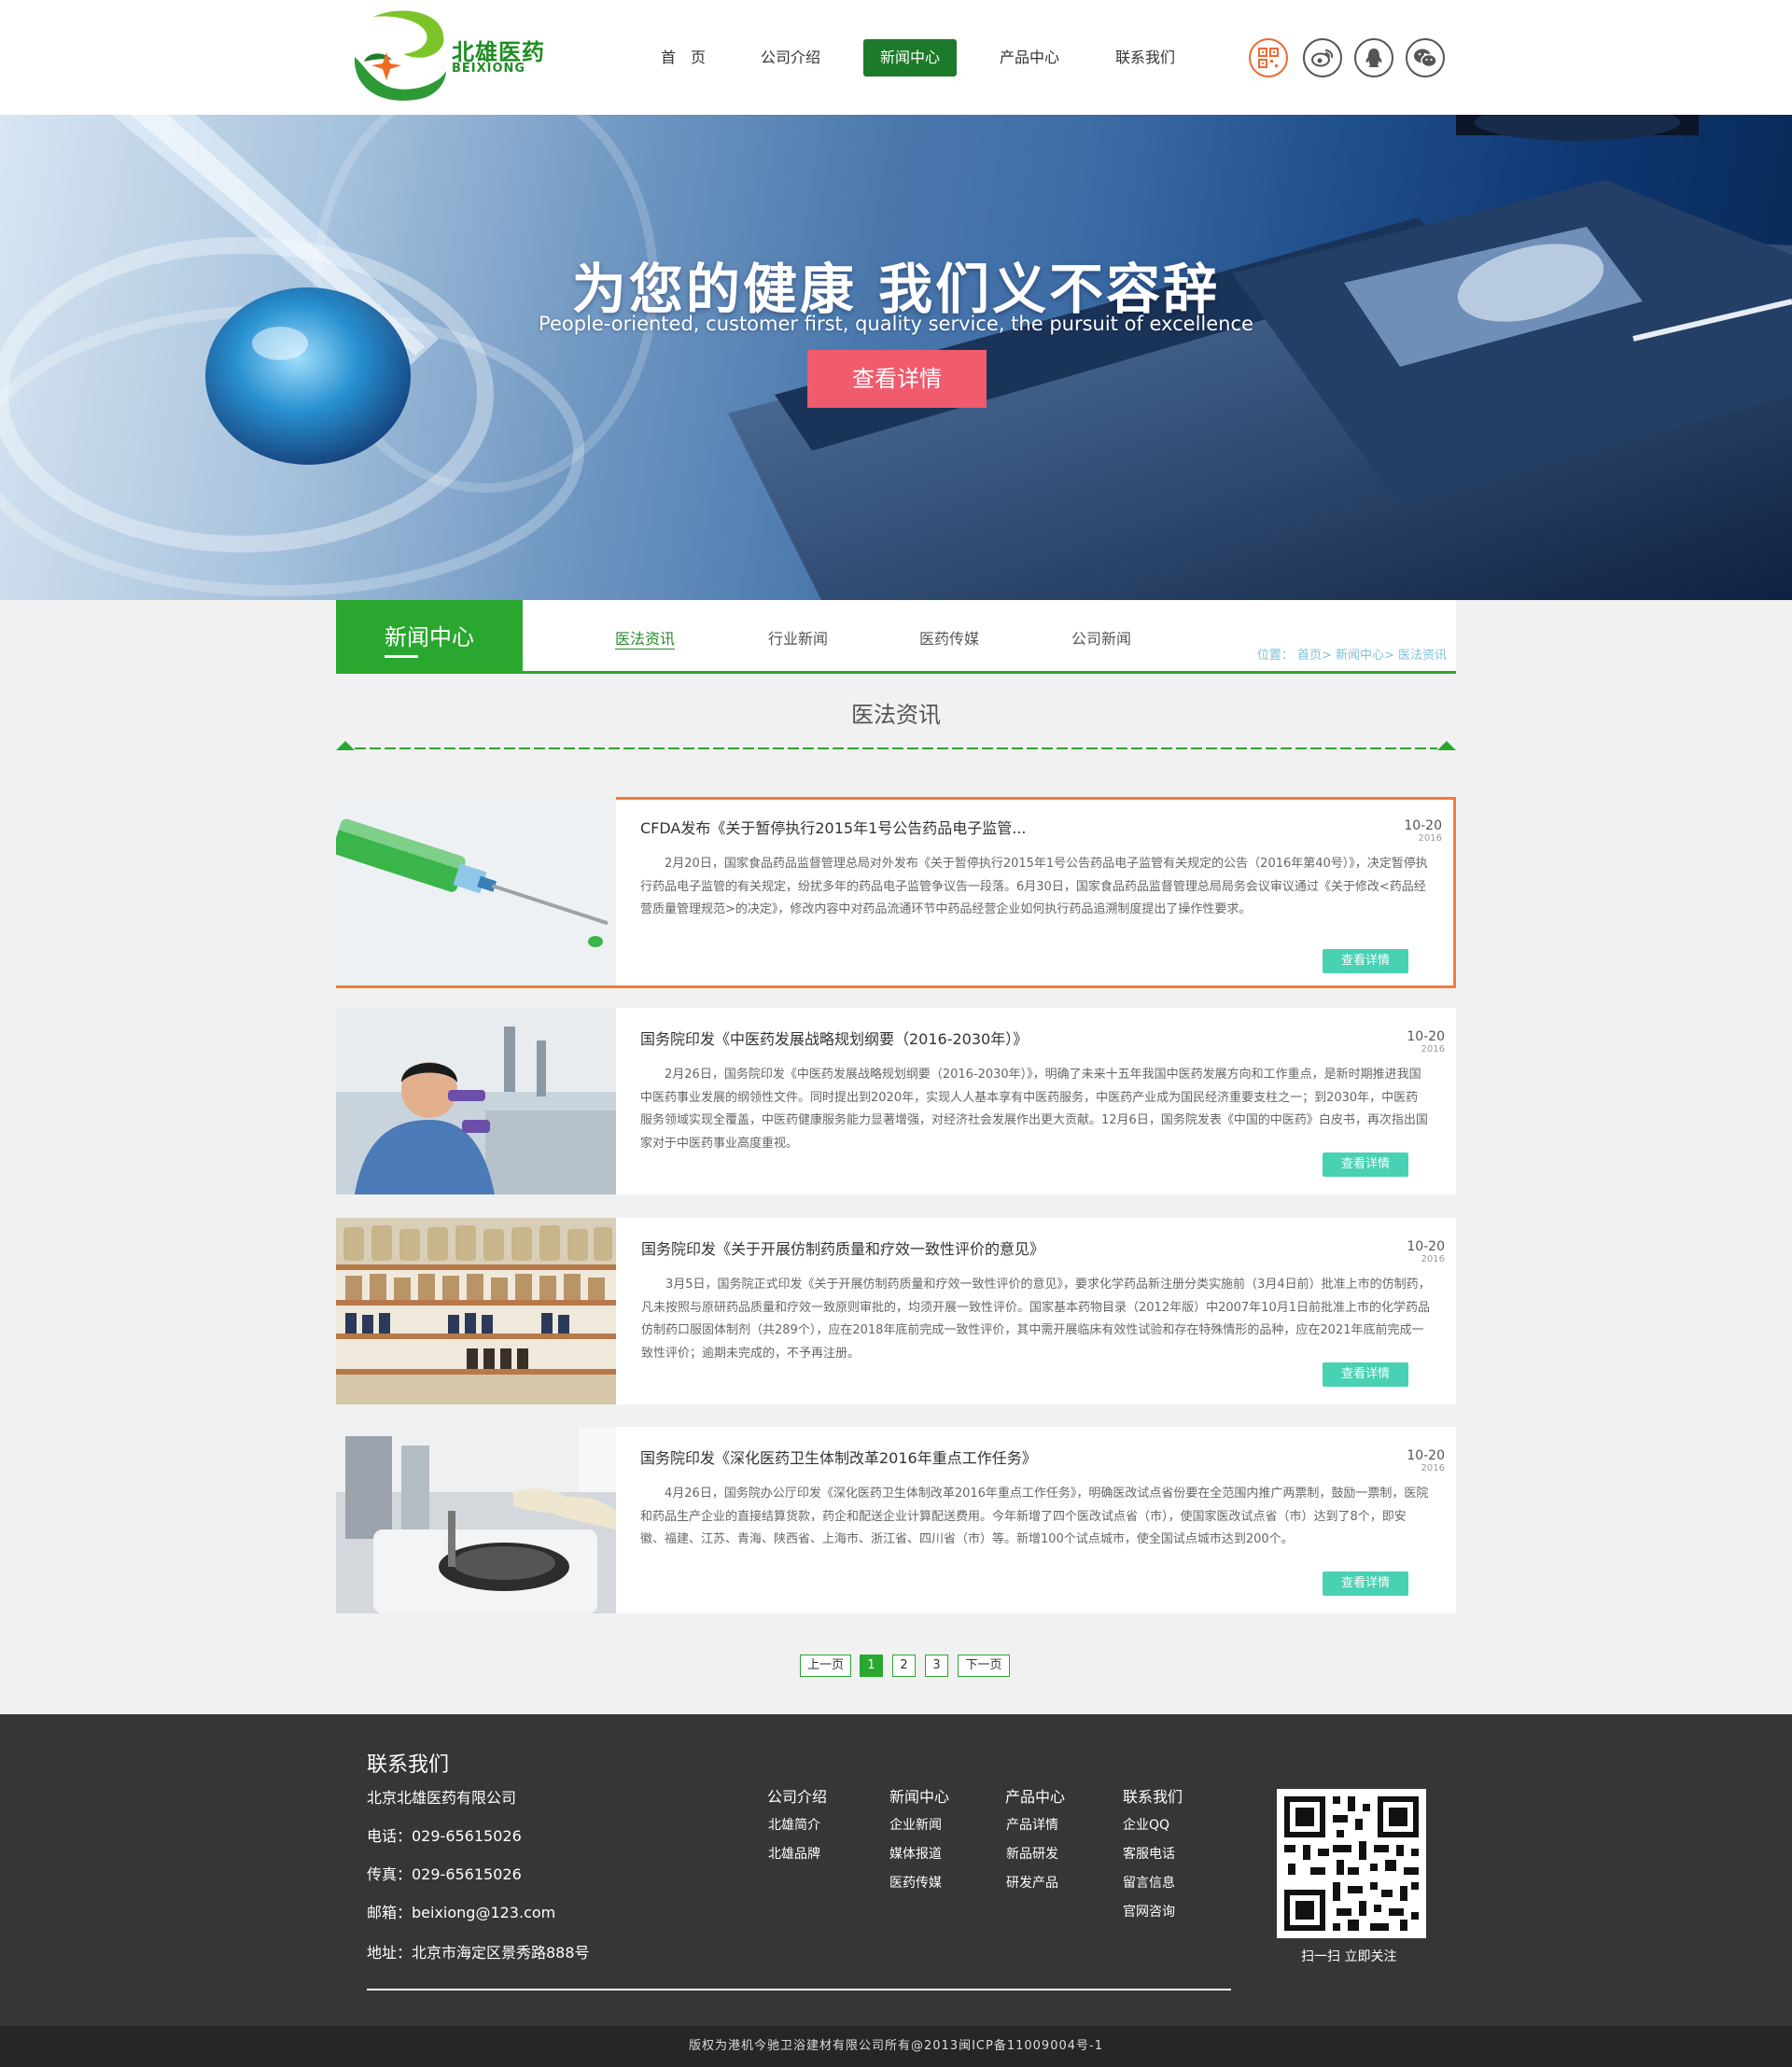 The width and height of the screenshot is (1792, 2067). I want to click on section-title: 医法资讯, so click(896, 715).